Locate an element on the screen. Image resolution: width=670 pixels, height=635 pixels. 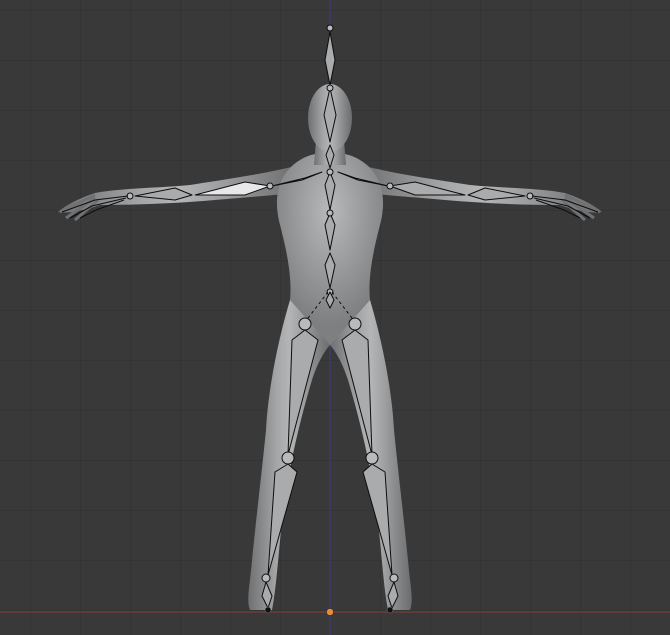
bone-joint-ankle-right is located at coordinates (394, 578).